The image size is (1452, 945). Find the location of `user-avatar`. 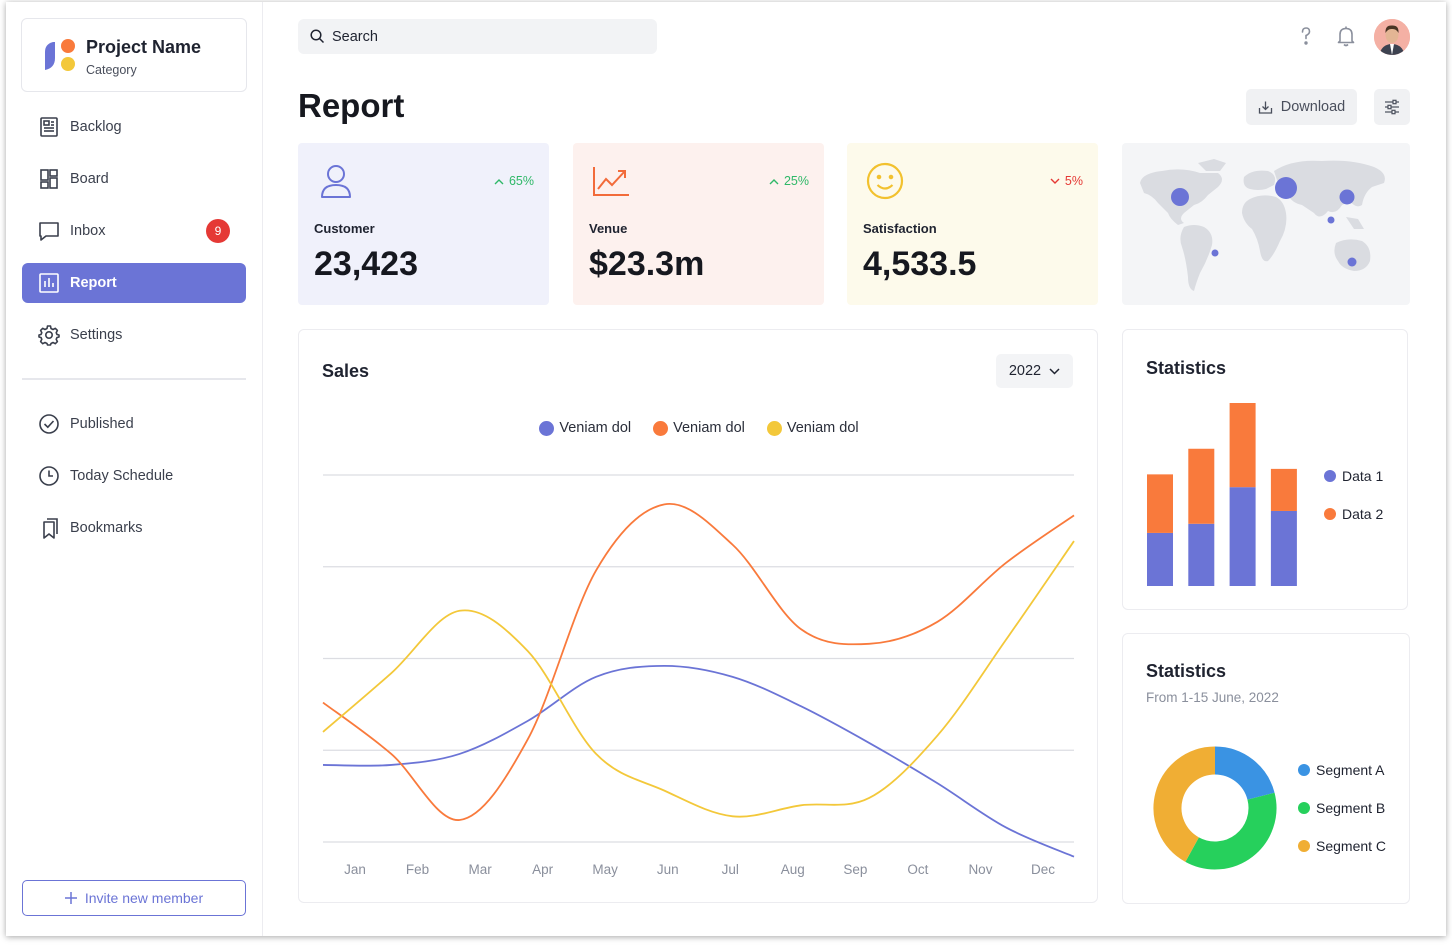

user-avatar is located at coordinates (1392, 37).